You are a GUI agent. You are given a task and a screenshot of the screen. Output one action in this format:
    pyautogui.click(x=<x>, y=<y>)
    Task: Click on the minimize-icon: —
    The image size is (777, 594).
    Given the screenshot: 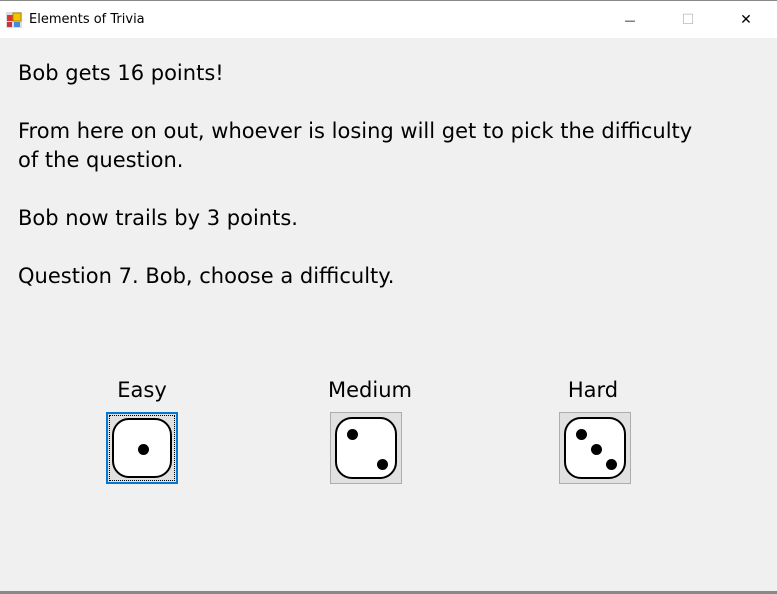 What is the action you would take?
    pyautogui.click(x=630, y=20)
    